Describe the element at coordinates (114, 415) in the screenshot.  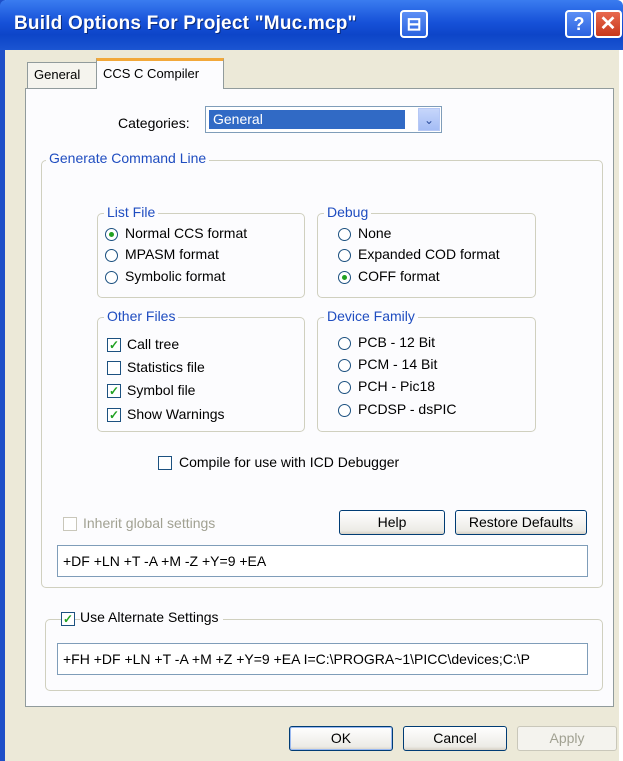
I see `show-warnings-checkbox: ✓` at that location.